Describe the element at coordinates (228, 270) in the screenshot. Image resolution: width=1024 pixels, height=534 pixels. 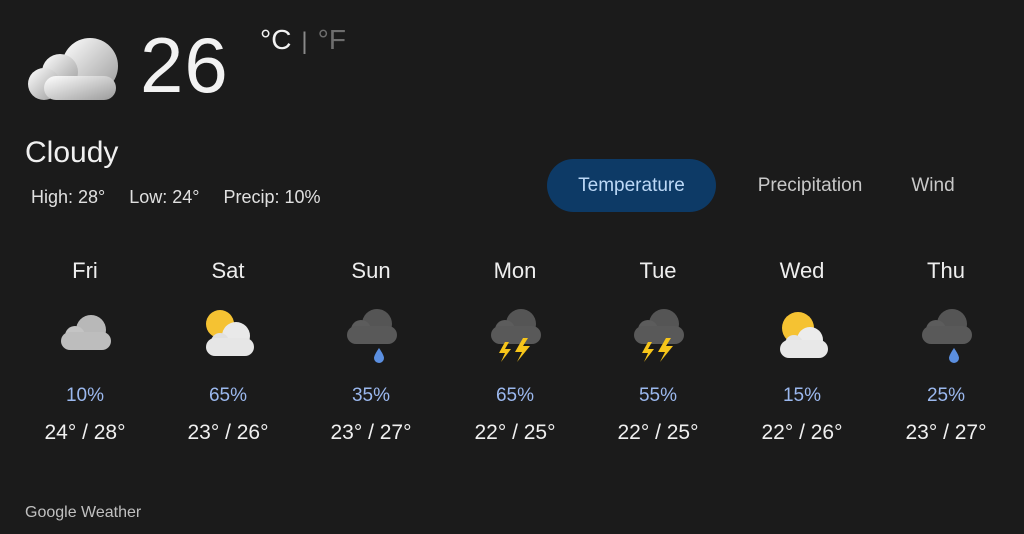
I see `day-name: Sat` at that location.